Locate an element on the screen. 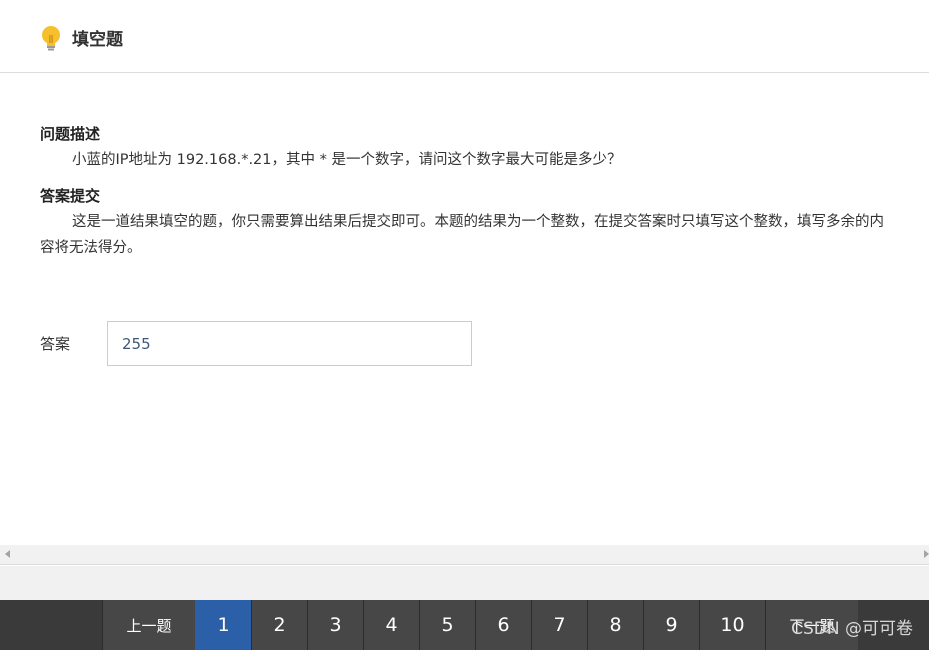  page-button-4: 4 is located at coordinates (391, 625).